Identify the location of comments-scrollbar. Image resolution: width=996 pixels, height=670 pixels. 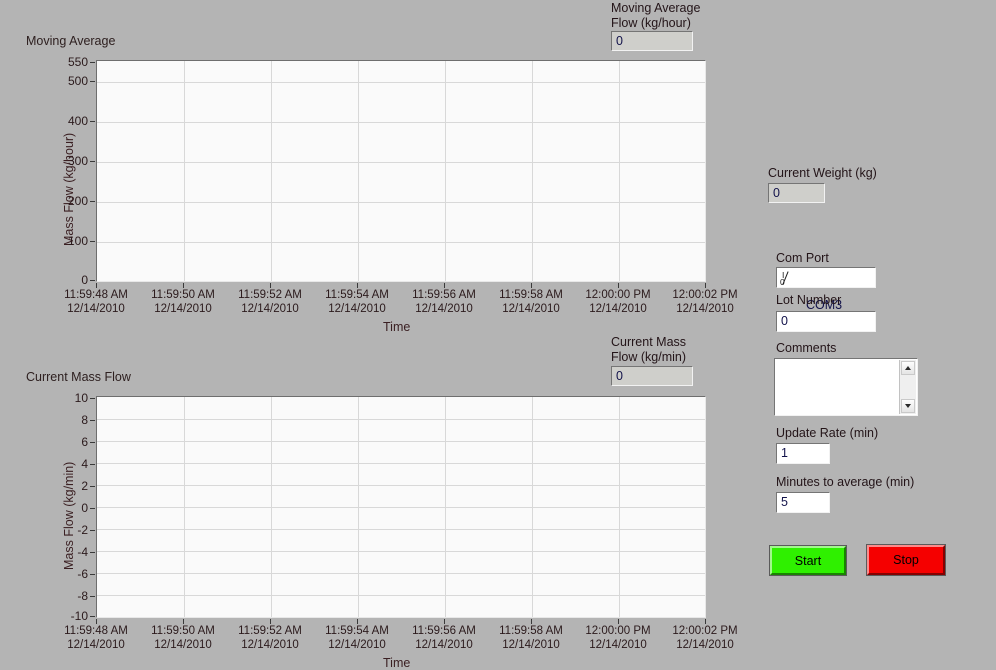
(907, 387).